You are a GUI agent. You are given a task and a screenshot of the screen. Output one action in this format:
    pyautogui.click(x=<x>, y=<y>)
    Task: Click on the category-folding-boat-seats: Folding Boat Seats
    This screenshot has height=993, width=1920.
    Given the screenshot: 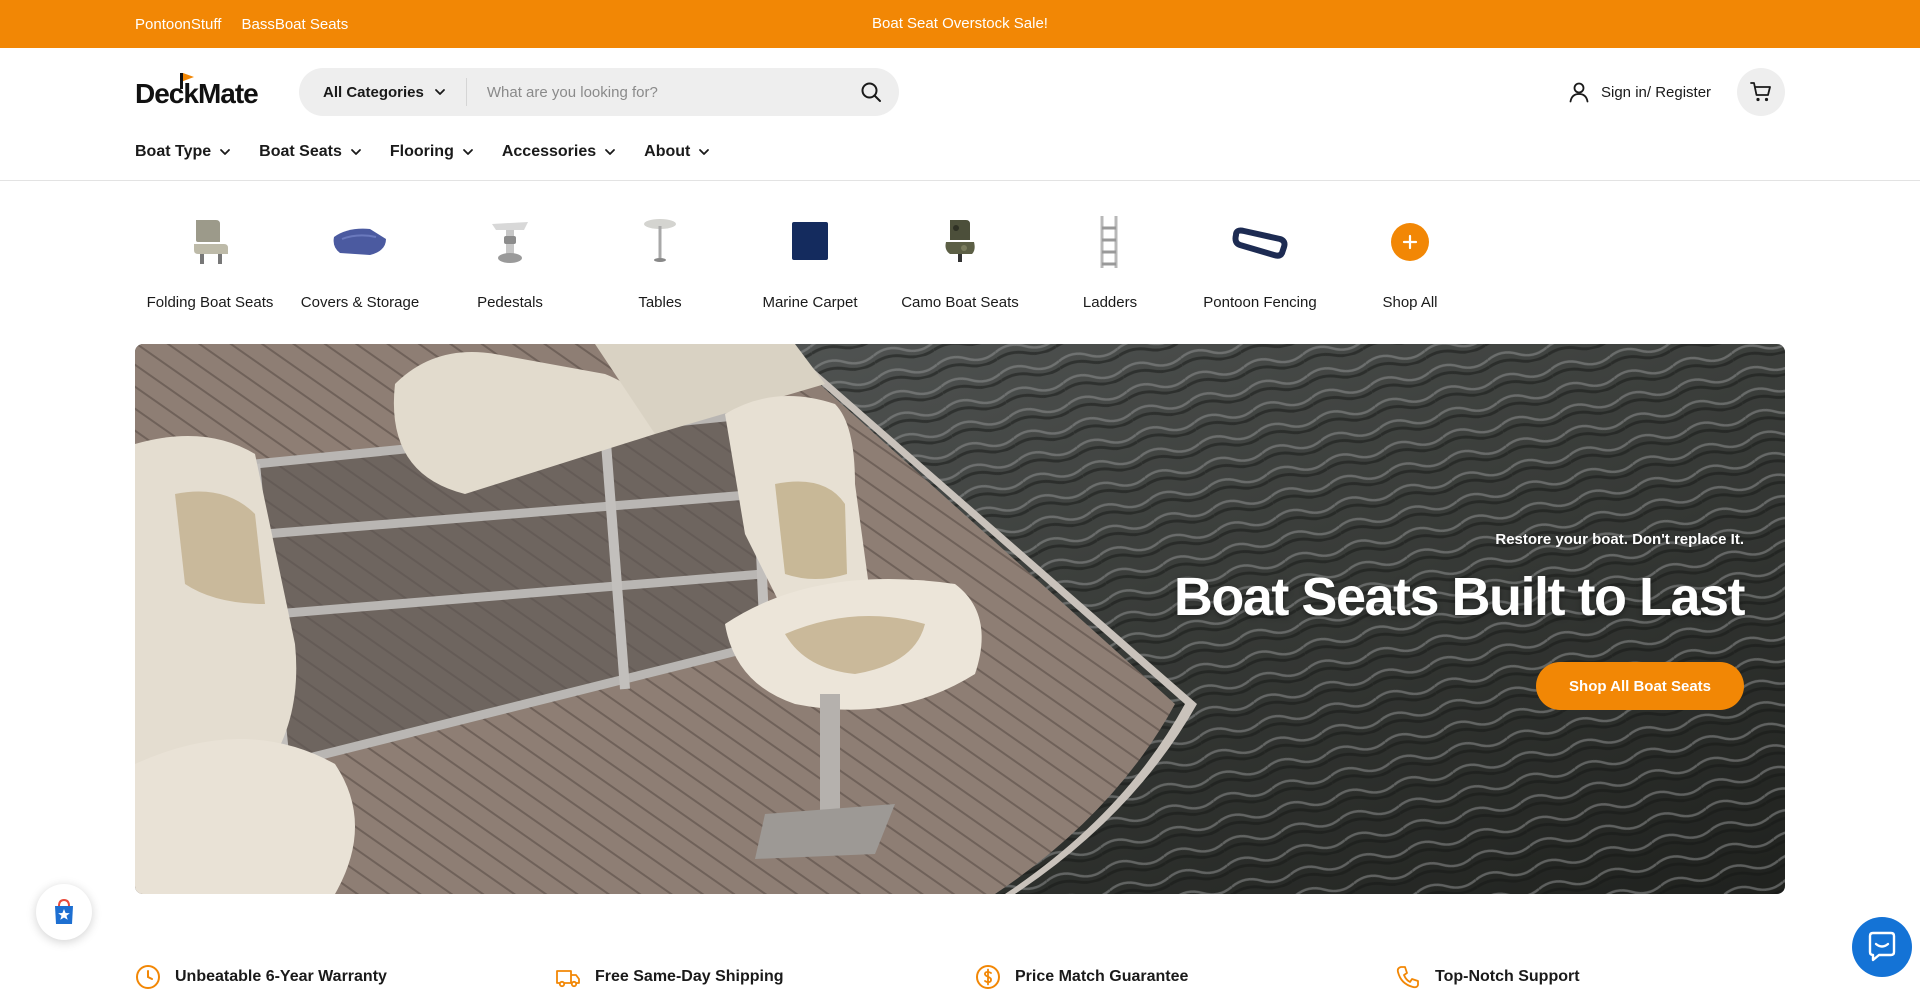 What is the action you would take?
    pyautogui.click(x=210, y=260)
    